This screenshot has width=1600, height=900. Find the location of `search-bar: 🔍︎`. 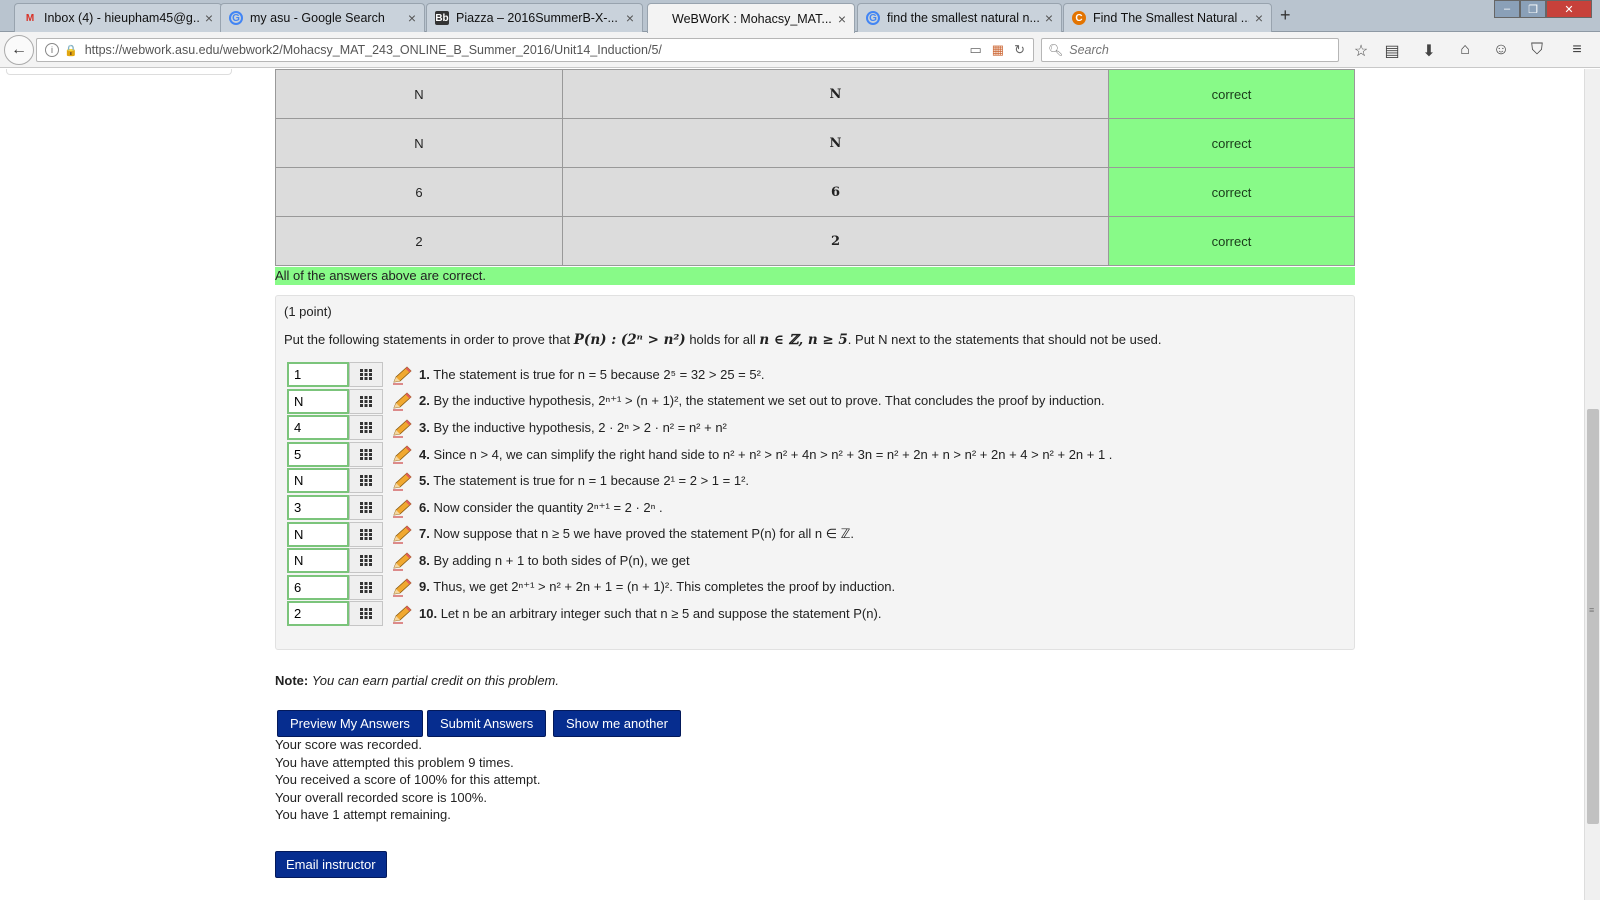

search-bar: 🔍︎ is located at coordinates (1190, 50).